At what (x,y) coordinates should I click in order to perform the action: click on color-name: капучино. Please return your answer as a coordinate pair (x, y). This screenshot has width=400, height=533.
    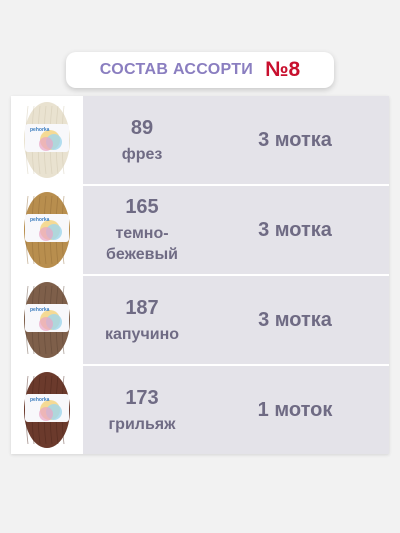
    Looking at the image, I should click on (142, 334).